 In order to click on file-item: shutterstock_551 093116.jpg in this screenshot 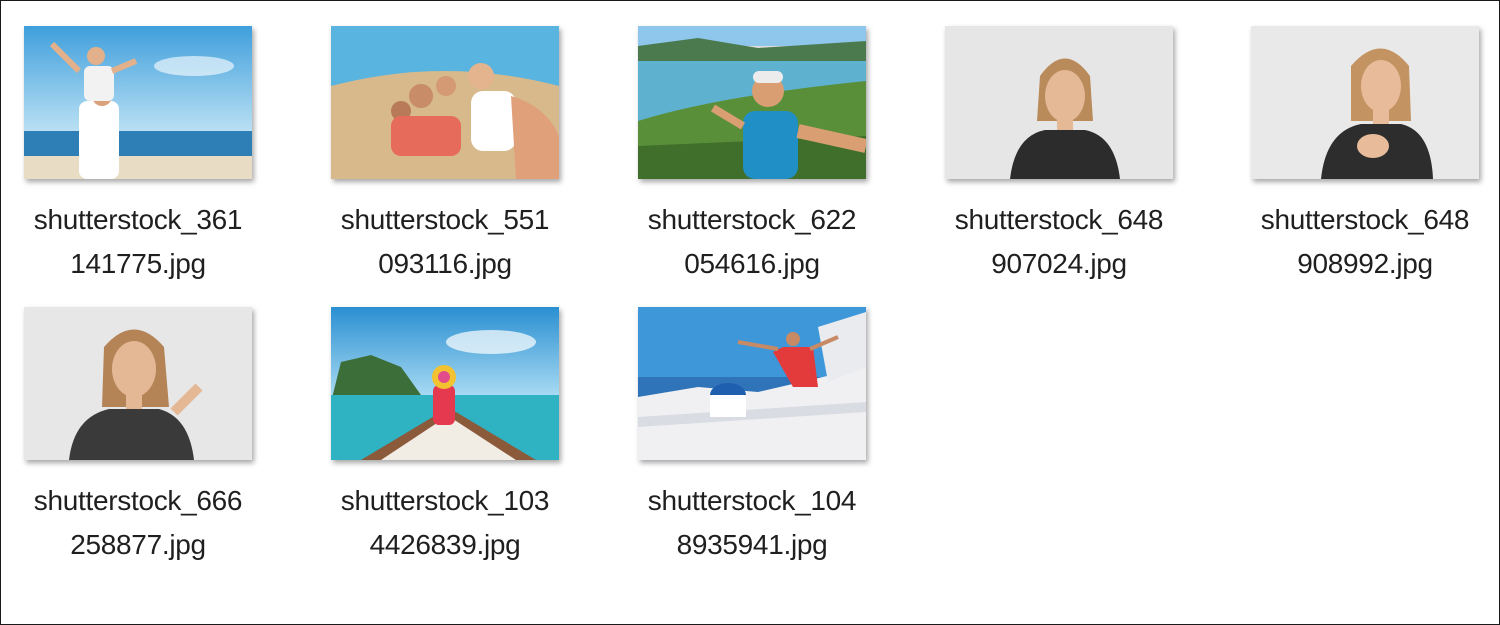, I will do `click(445, 158)`.